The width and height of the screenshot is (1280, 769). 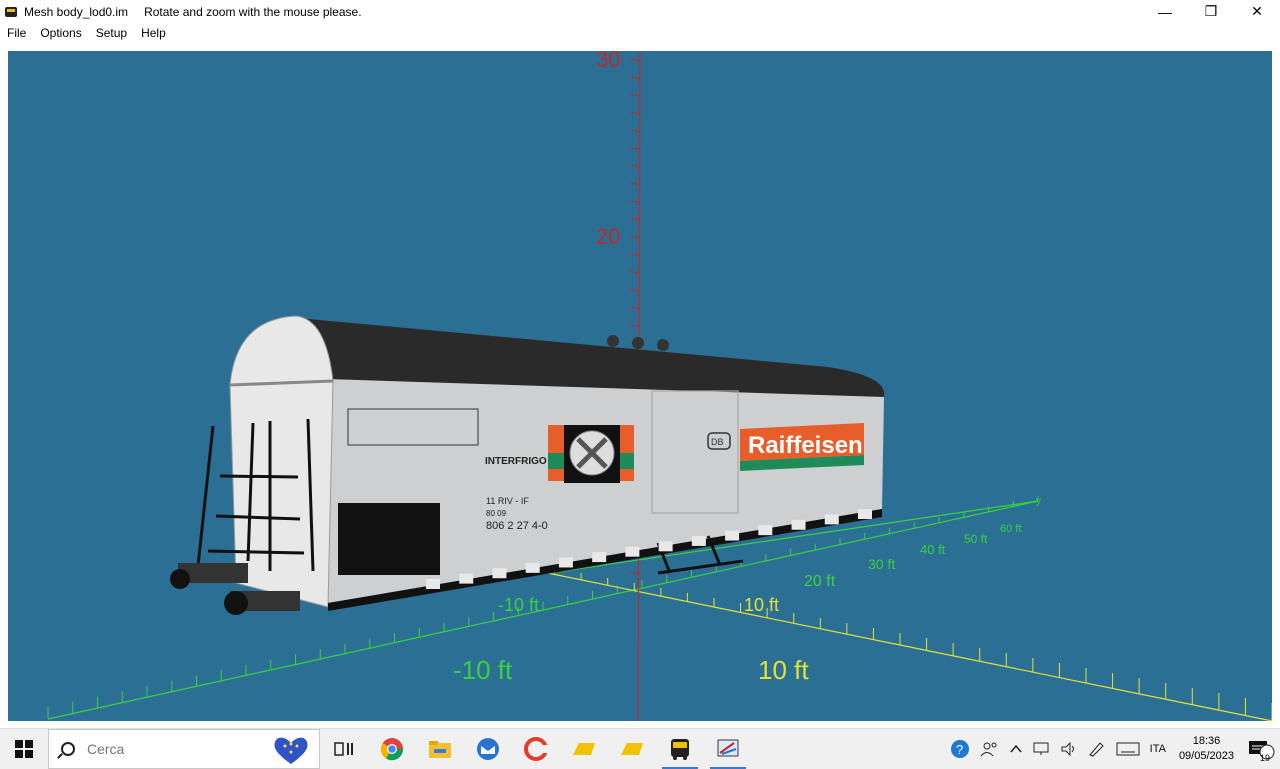 What do you see at coordinates (389, 539) in the screenshot?
I see `info-board` at bounding box center [389, 539].